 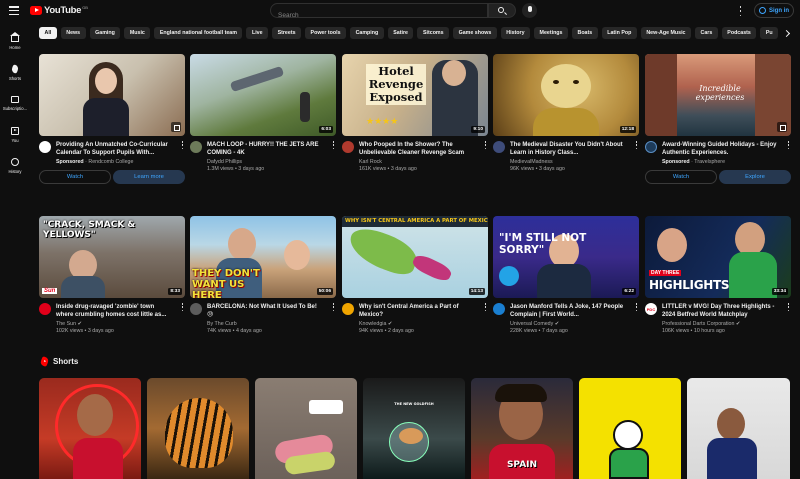 What do you see at coordinates (400, 33) in the screenshot?
I see `chip-satire: Satire` at bounding box center [400, 33].